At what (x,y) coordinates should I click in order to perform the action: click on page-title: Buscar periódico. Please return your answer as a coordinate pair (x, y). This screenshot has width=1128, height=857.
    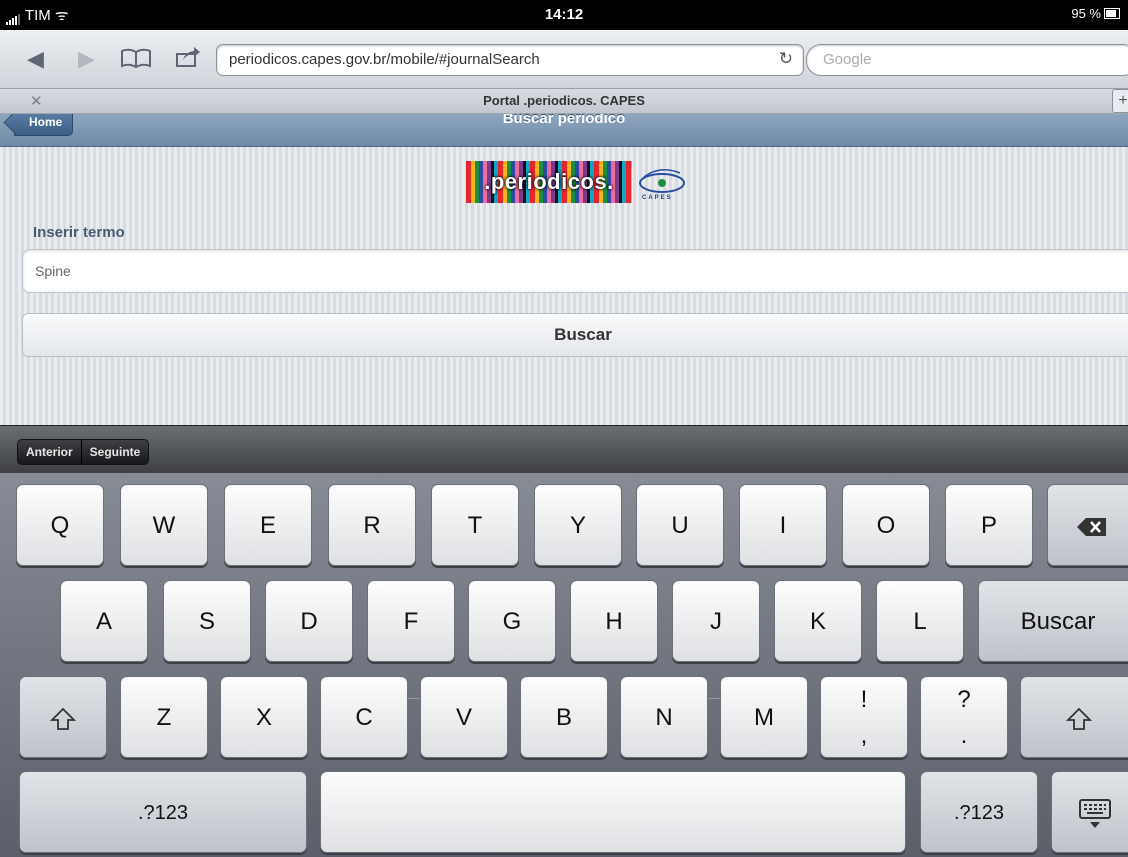
    Looking at the image, I should click on (564, 120).